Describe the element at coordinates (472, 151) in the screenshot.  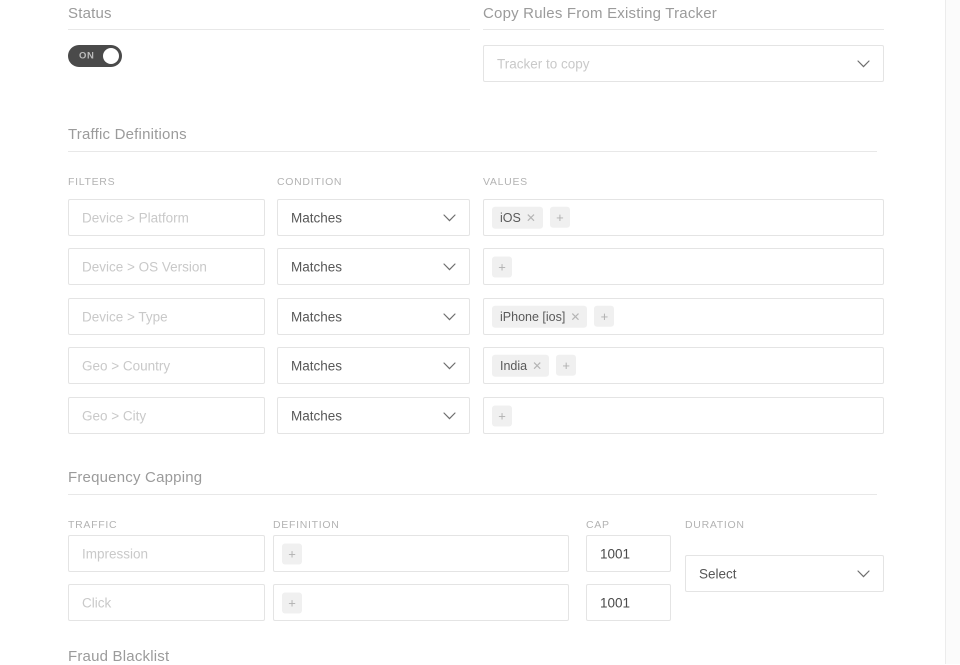
I see `section-divider-traffic-definitions` at that location.